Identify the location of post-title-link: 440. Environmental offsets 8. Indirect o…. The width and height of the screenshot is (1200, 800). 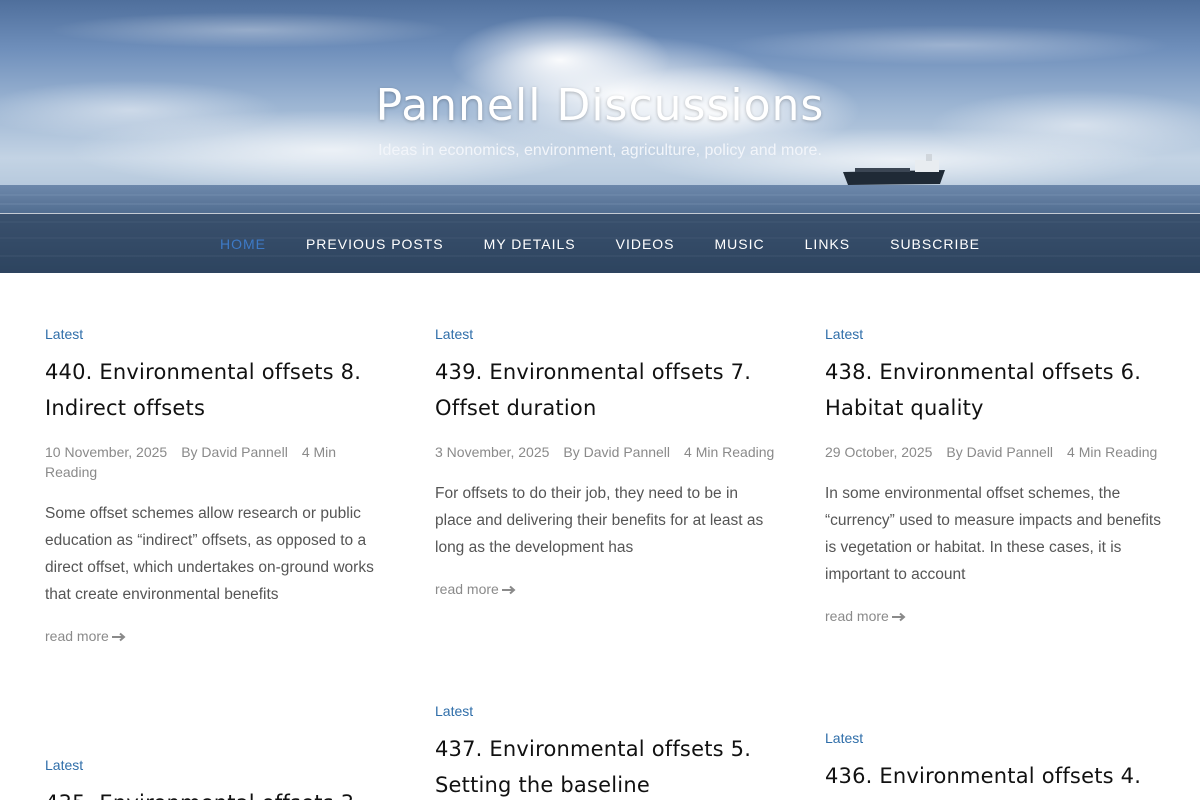
(215, 390).